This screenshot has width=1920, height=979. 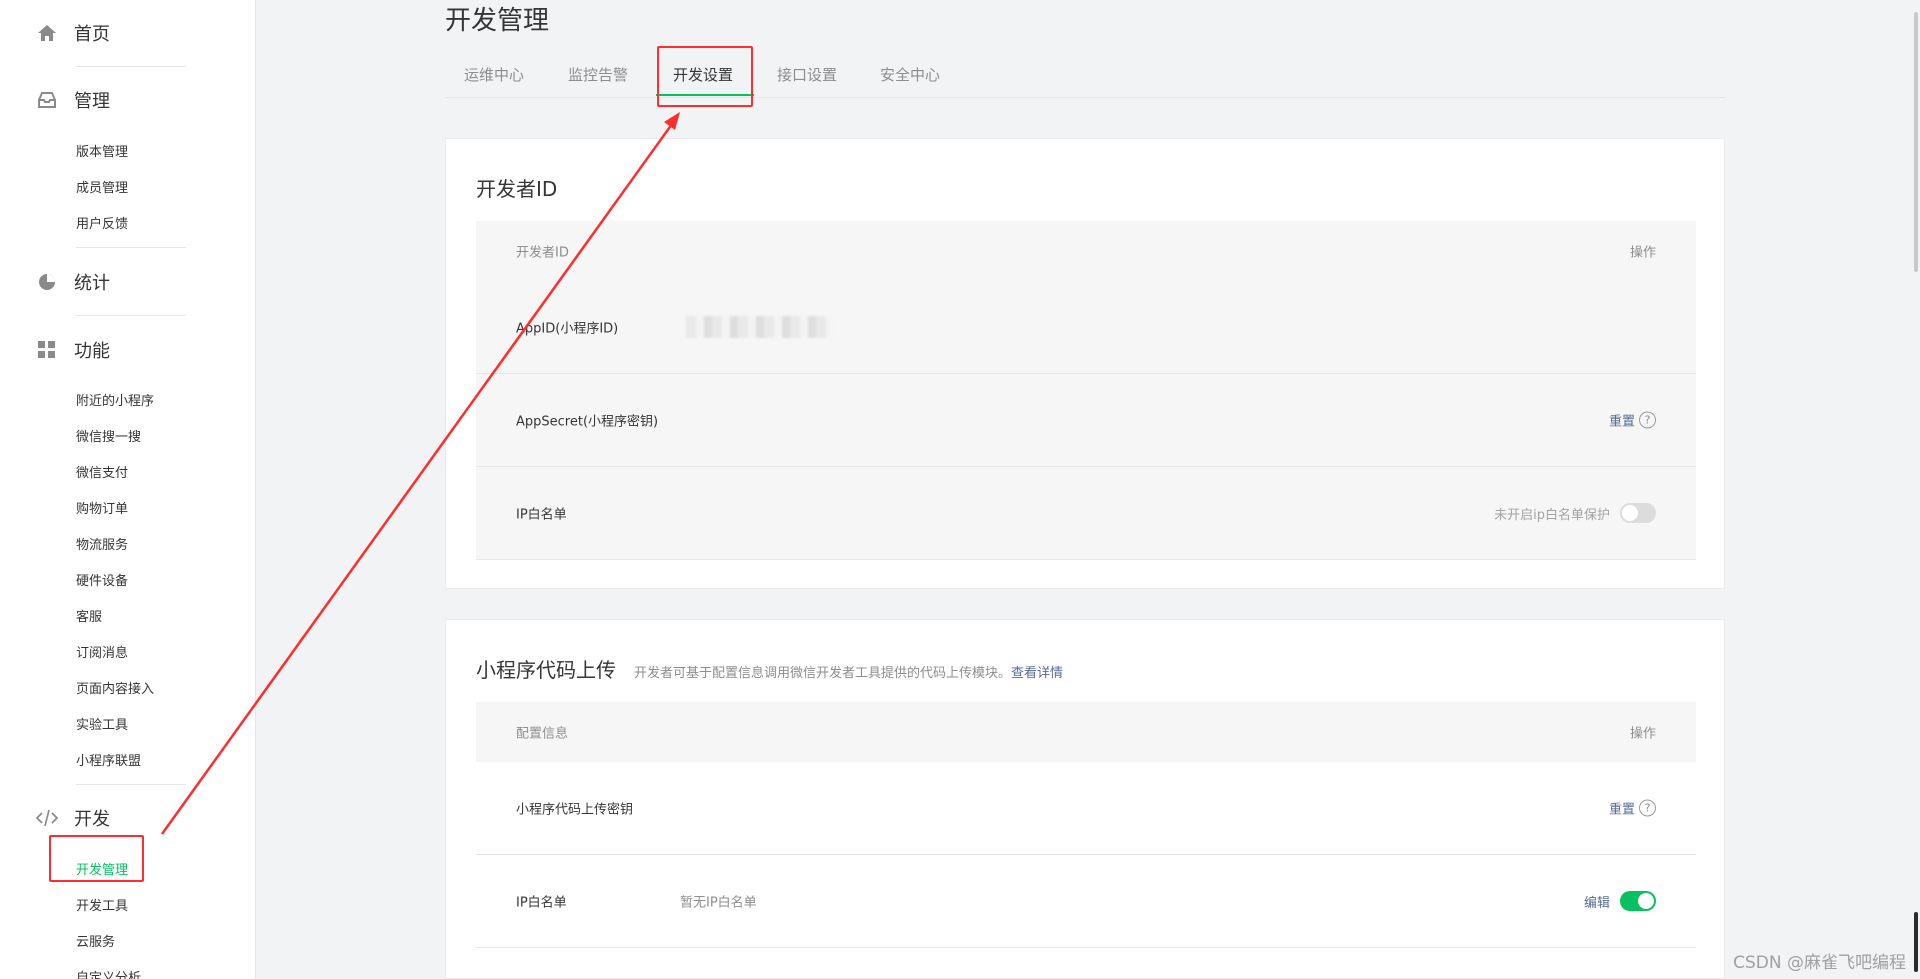 What do you see at coordinates (542, 253) in the screenshot?
I see `header-left: 开发者ID` at bounding box center [542, 253].